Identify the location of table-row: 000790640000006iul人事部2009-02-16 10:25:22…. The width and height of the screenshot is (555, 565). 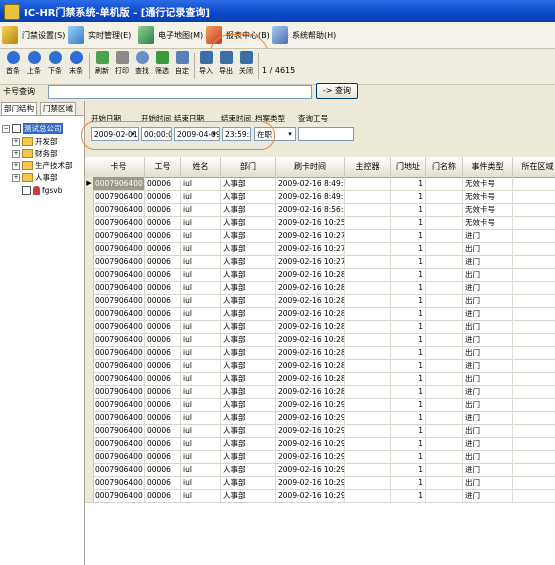
(320, 223).